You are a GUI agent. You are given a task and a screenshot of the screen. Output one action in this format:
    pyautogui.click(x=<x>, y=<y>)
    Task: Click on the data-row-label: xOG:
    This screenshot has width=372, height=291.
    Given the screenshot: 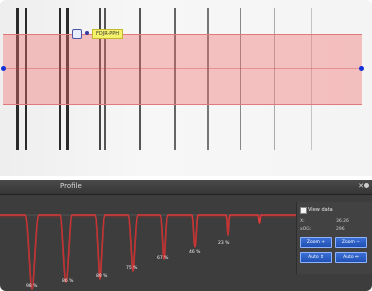 What is the action you would take?
    pyautogui.click(x=306, y=229)
    